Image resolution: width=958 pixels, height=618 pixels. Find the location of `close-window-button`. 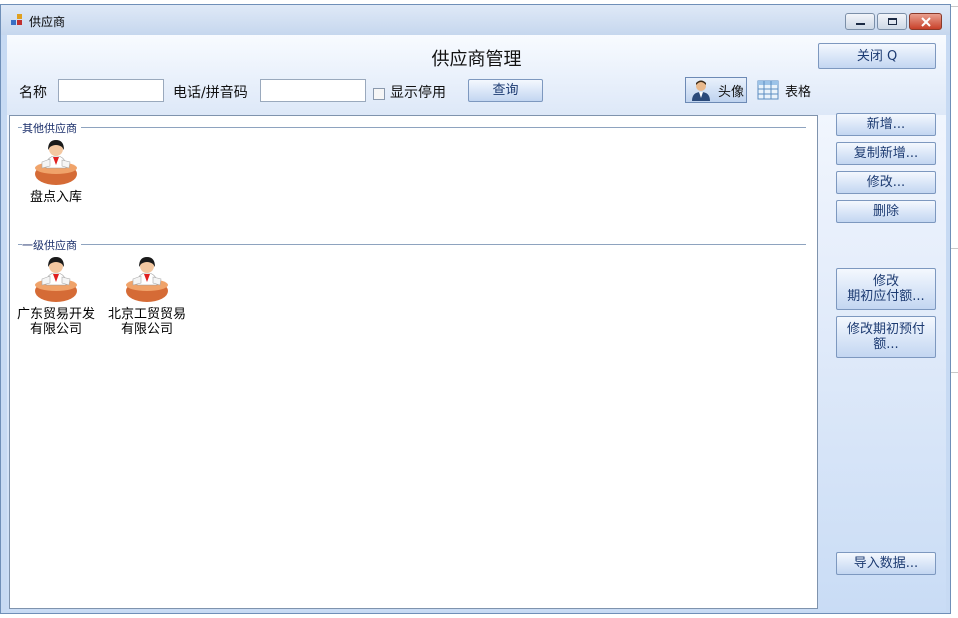

close-window-button is located at coordinates (925, 21).